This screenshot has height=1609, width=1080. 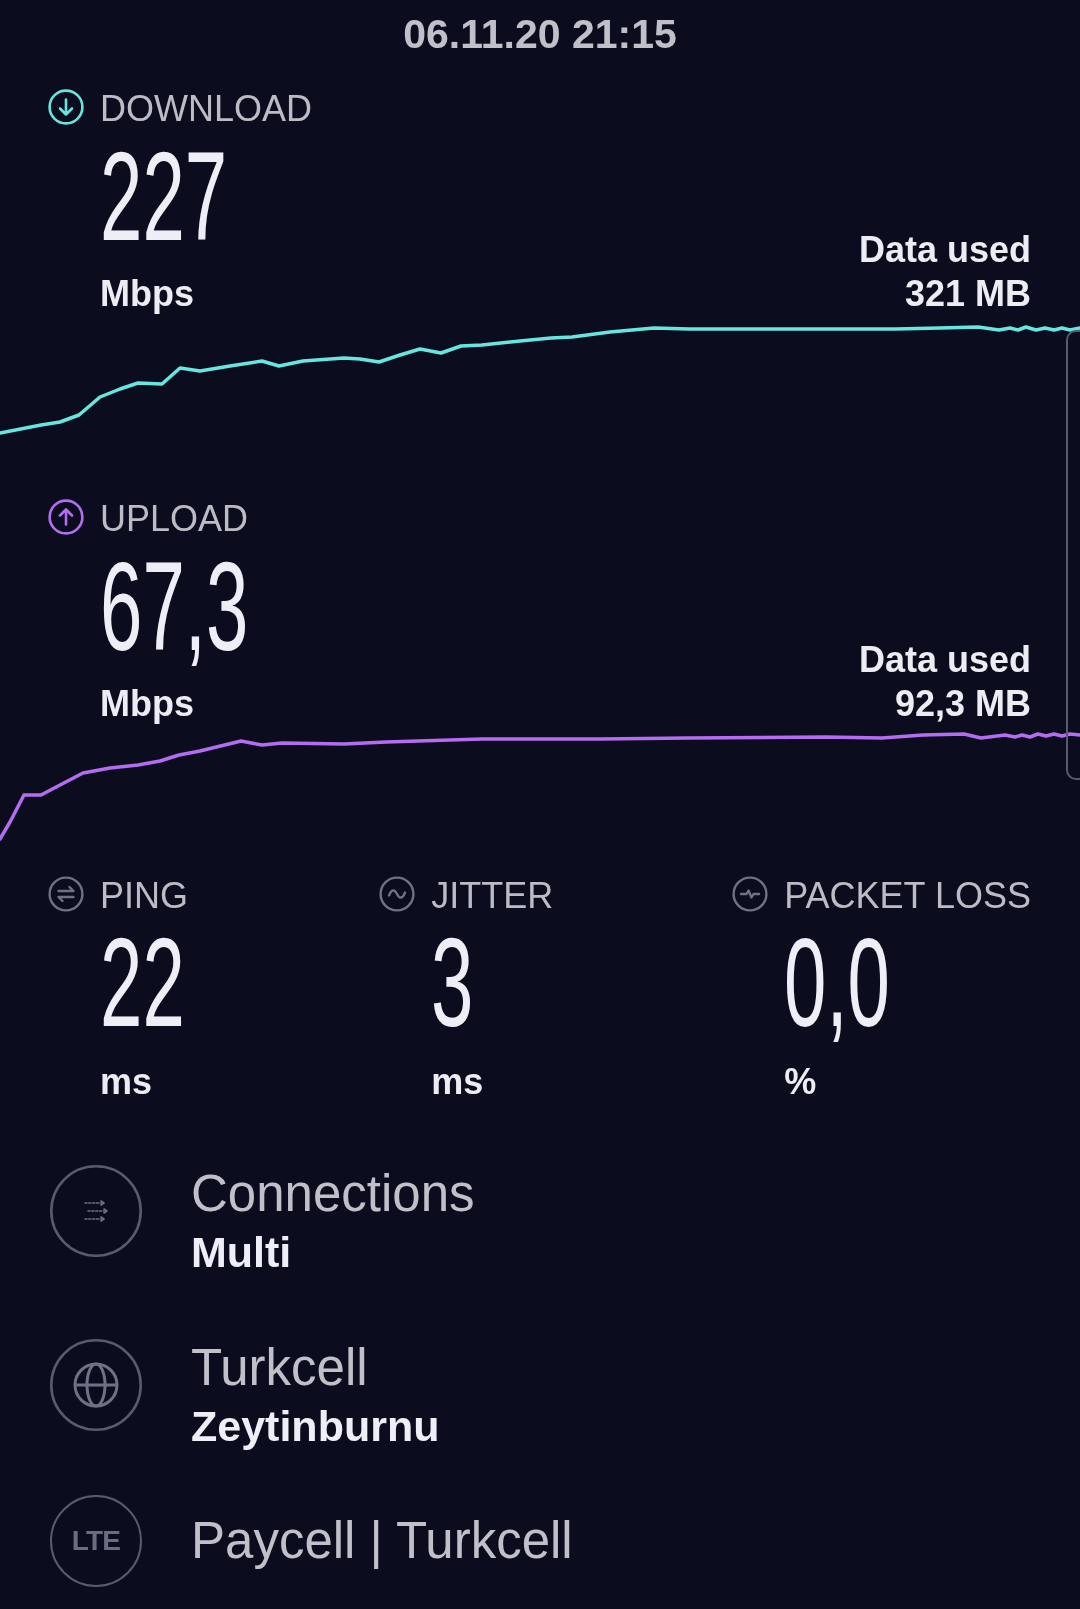 I want to click on metric-value: 0,0, so click(x=837, y=982).